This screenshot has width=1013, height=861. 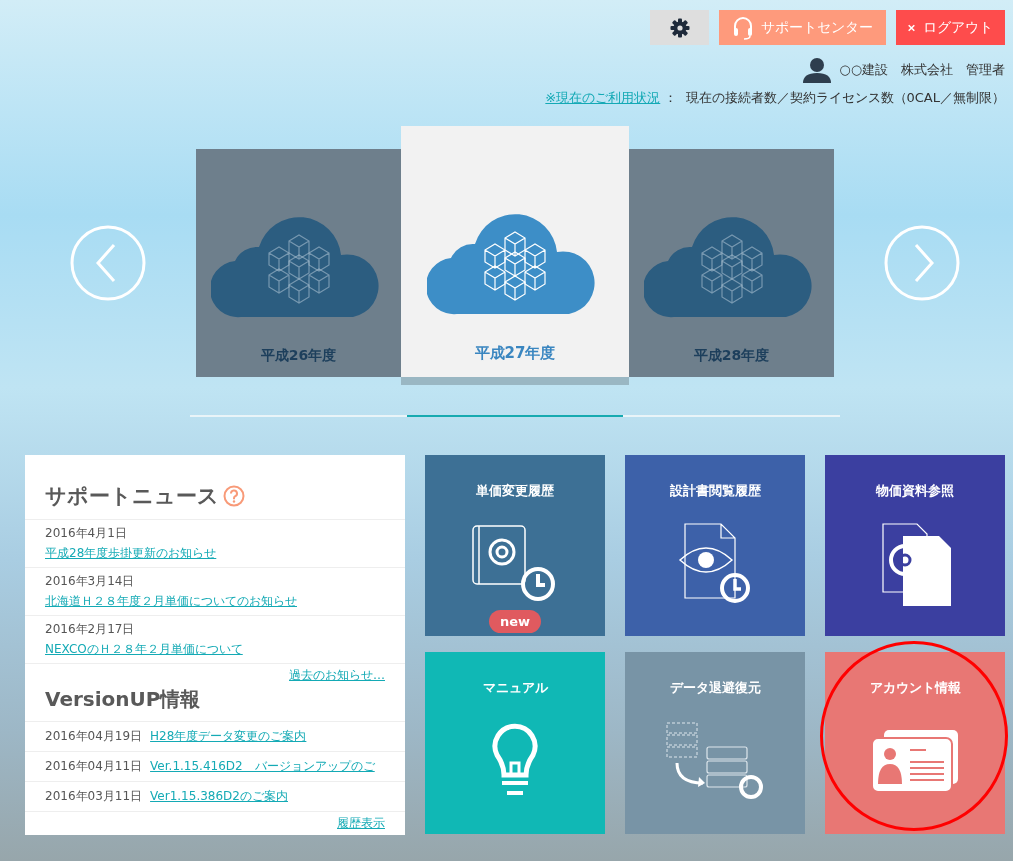 I want to click on news-link: NEXCOのＨ２８年２月単価について, so click(x=215, y=649).